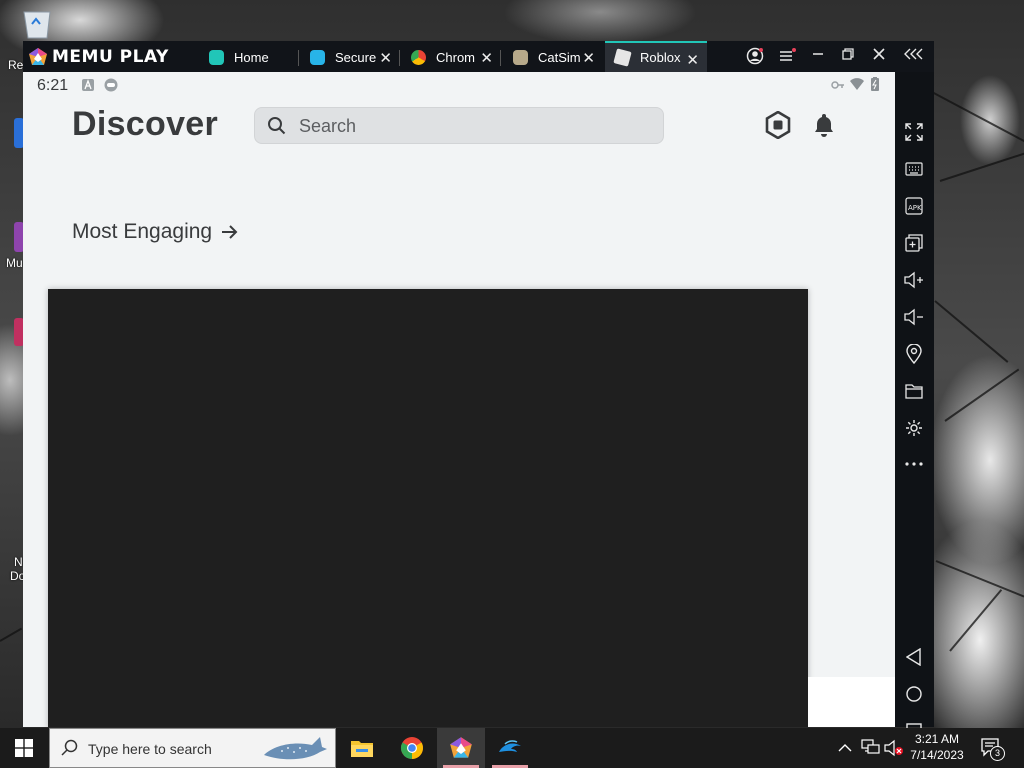  I want to click on notifications-bell-icon, so click(824, 125).